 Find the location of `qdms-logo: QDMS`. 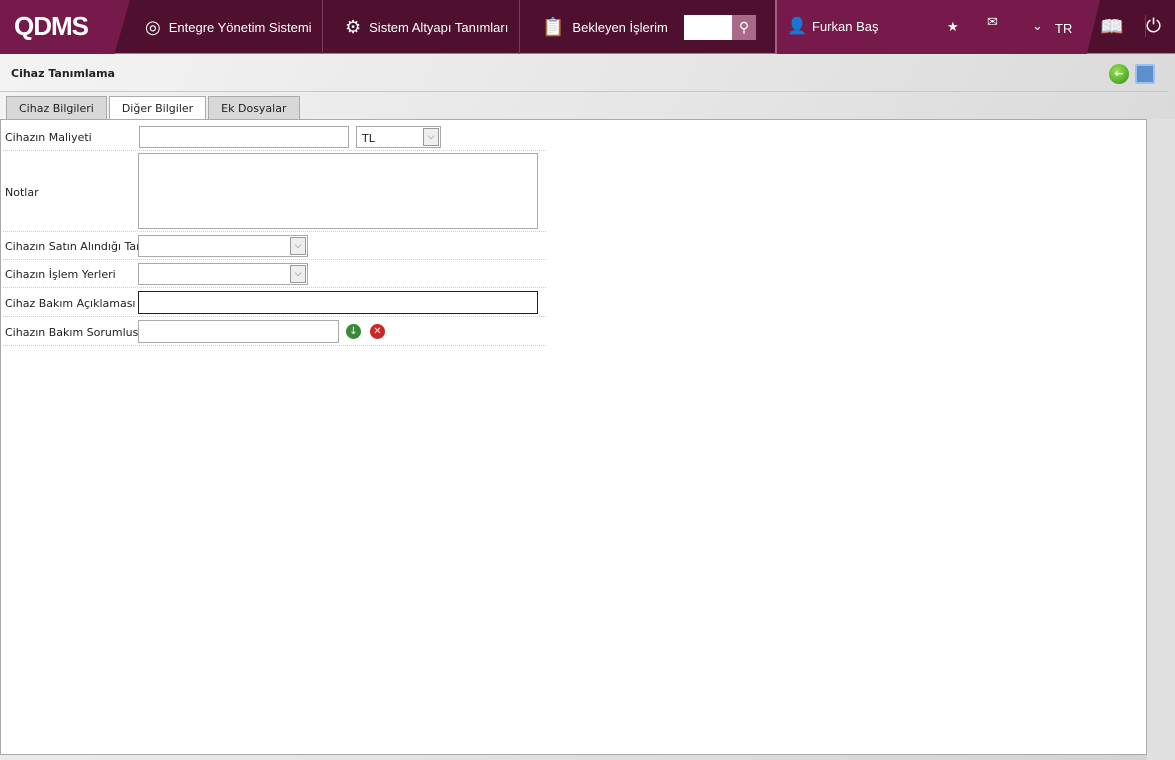

qdms-logo: QDMS is located at coordinates (65, 27).